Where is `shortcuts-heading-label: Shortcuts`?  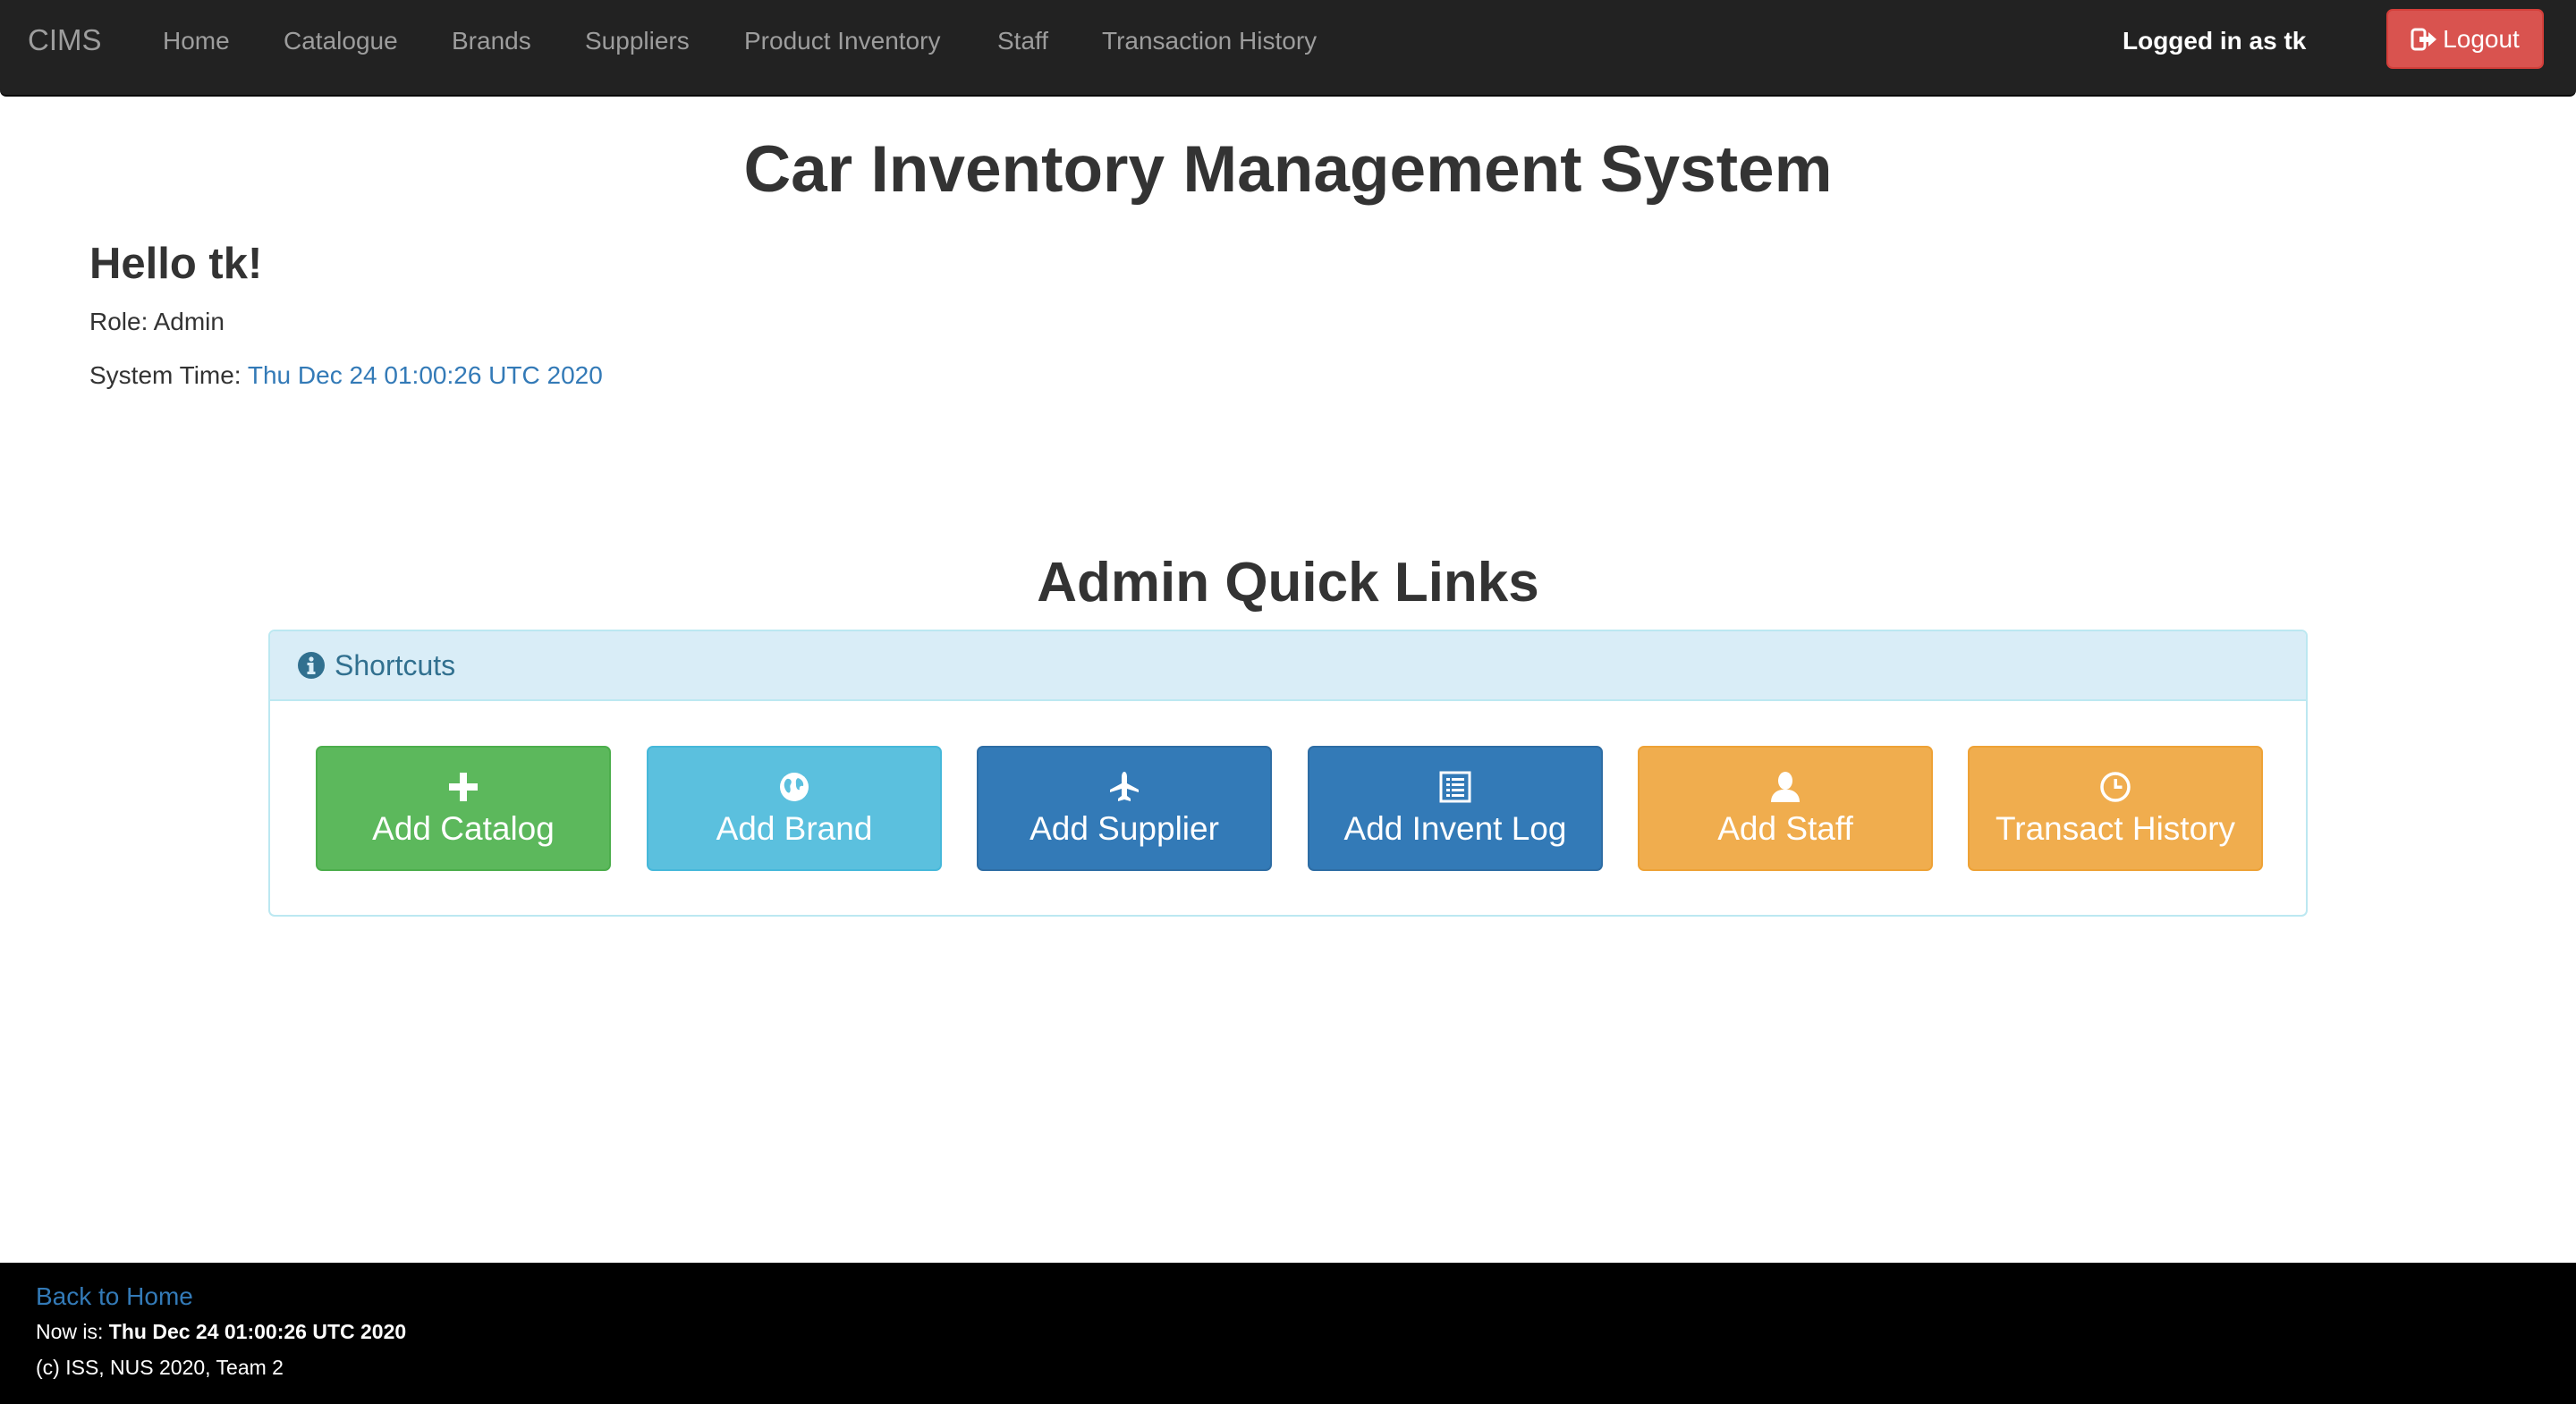 shortcuts-heading-label: Shortcuts is located at coordinates (395, 665).